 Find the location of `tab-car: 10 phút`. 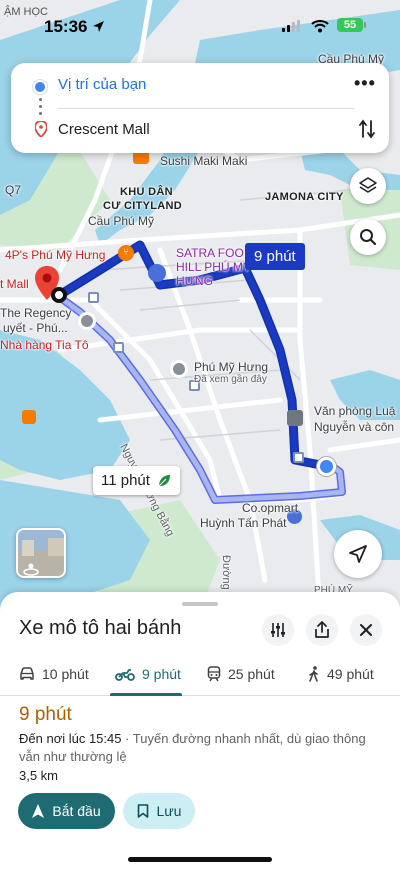

tab-car: 10 phút is located at coordinates (54, 674).